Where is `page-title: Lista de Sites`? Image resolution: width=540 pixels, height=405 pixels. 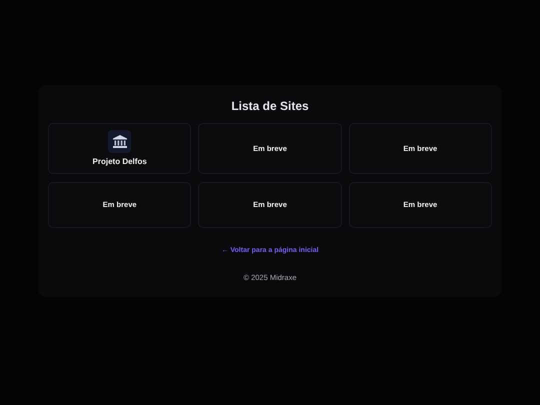
page-title: Lista de Sites is located at coordinates (270, 106).